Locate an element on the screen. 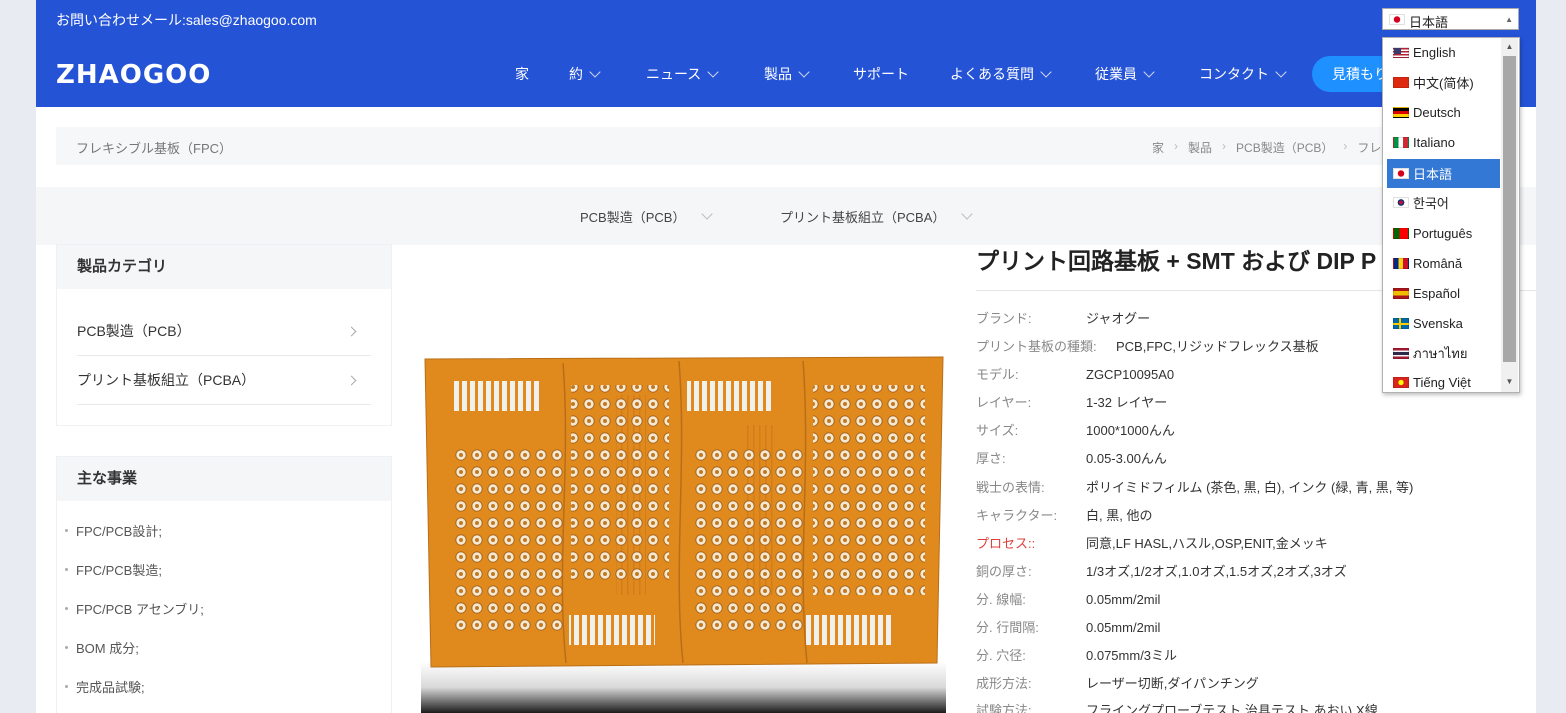 This screenshot has width=1566, height=713. sidebar-item-pcb: PCB製造（PCB） is located at coordinates (224, 331).